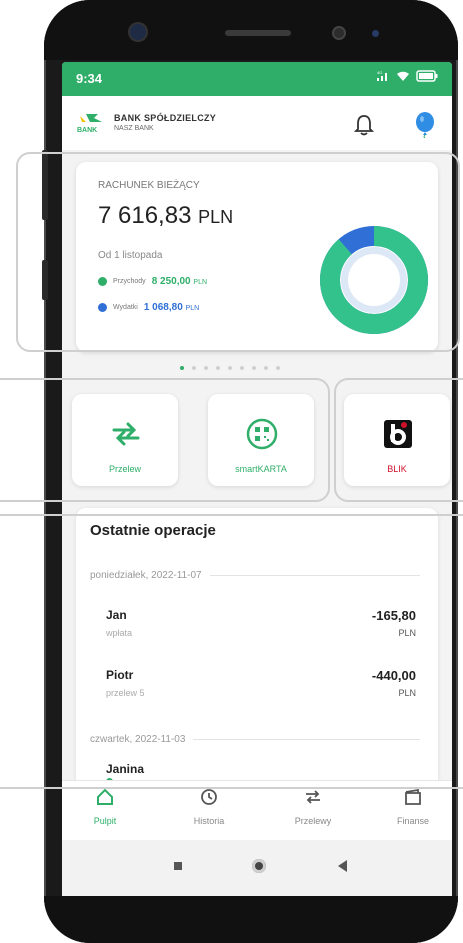  What do you see at coordinates (313, 821) in the screenshot?
I see `nav-label: Przelewy` at bounding box center [313, 821].